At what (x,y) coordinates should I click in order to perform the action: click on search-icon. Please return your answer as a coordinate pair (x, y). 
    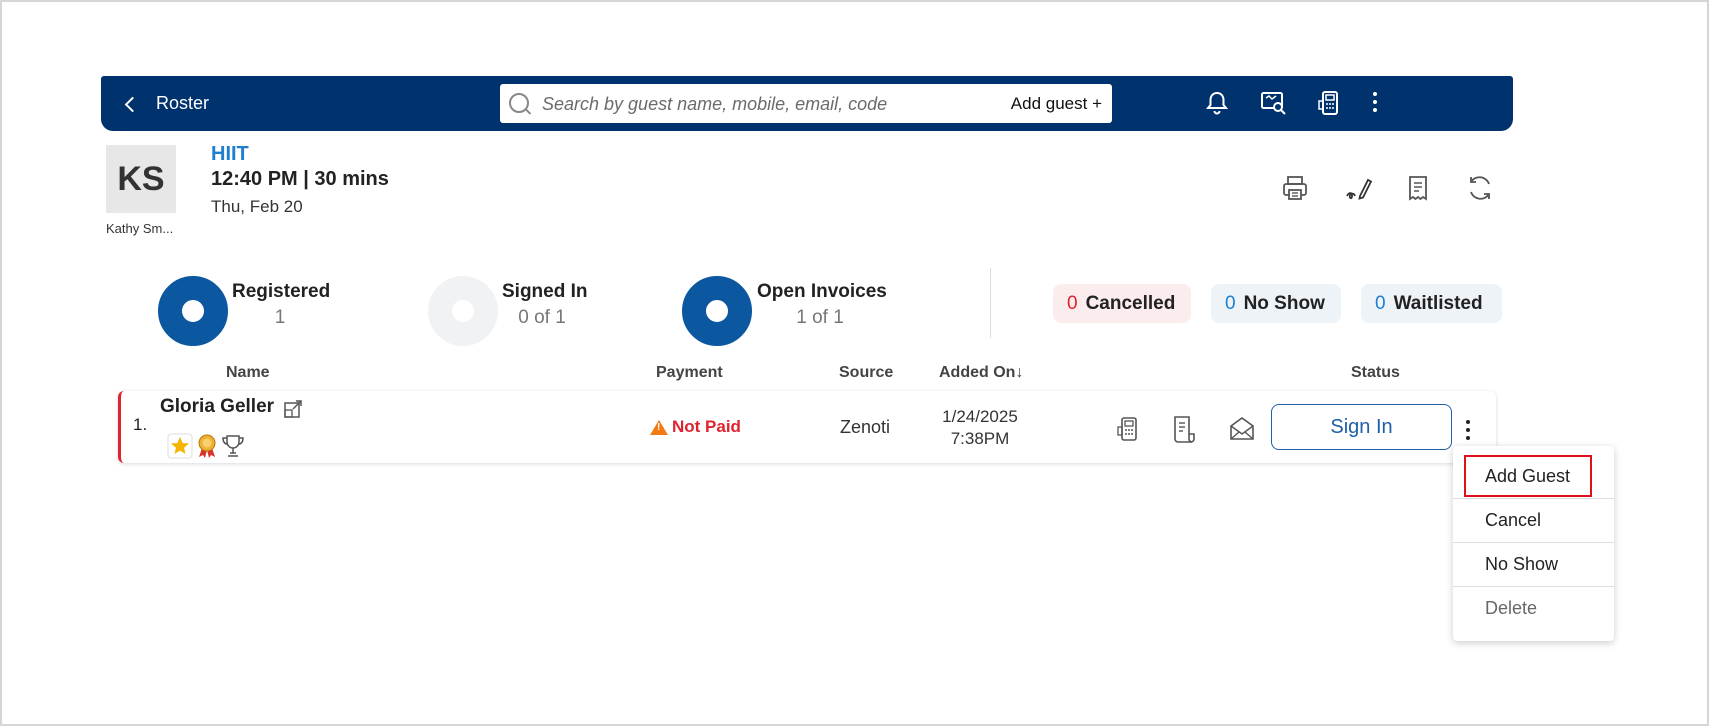
    Looking at the image, I should click on (519, 103).